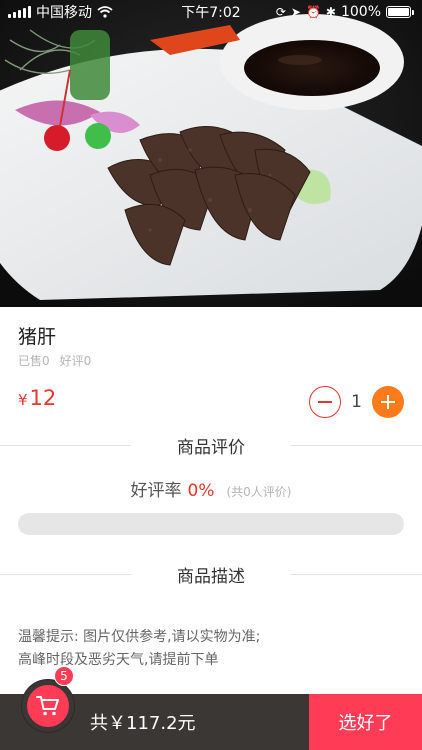  Describe the element at coordinates (37, 337) in the screenshot. I see `product-name: 猪肝` at that location.